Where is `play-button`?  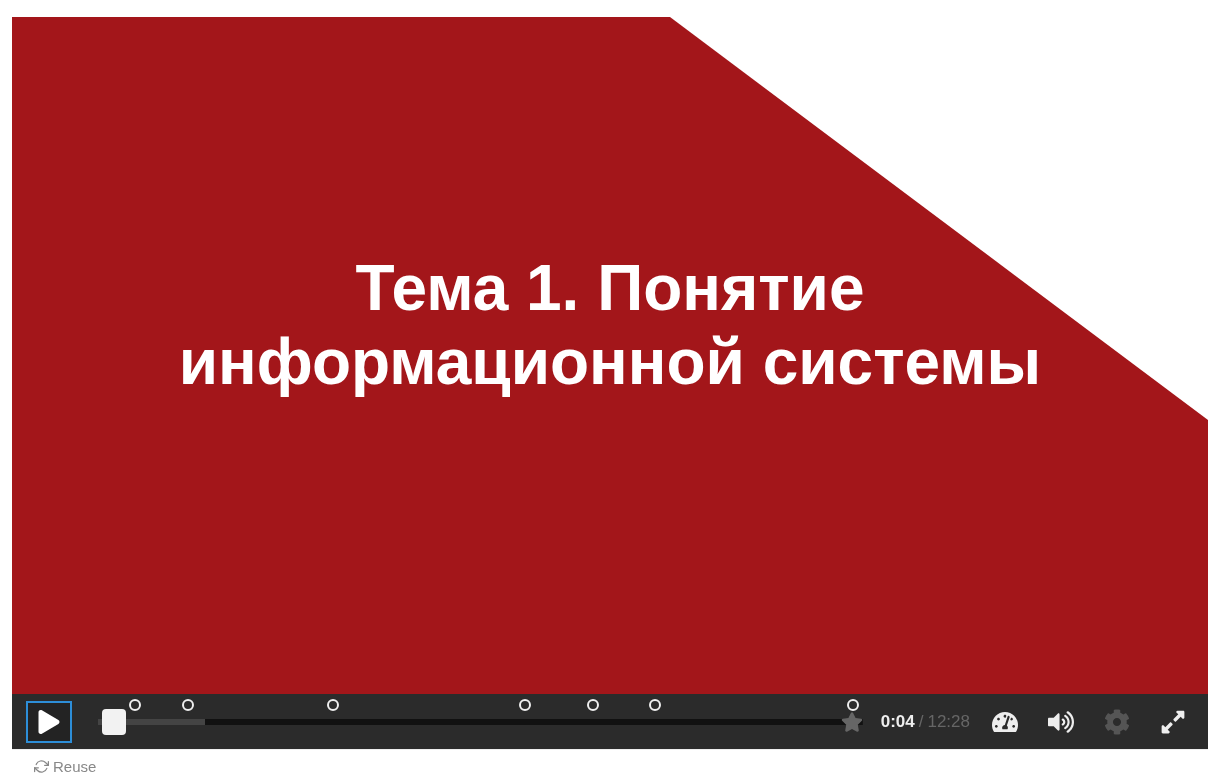
play-button is located at coordinates (49, 721).